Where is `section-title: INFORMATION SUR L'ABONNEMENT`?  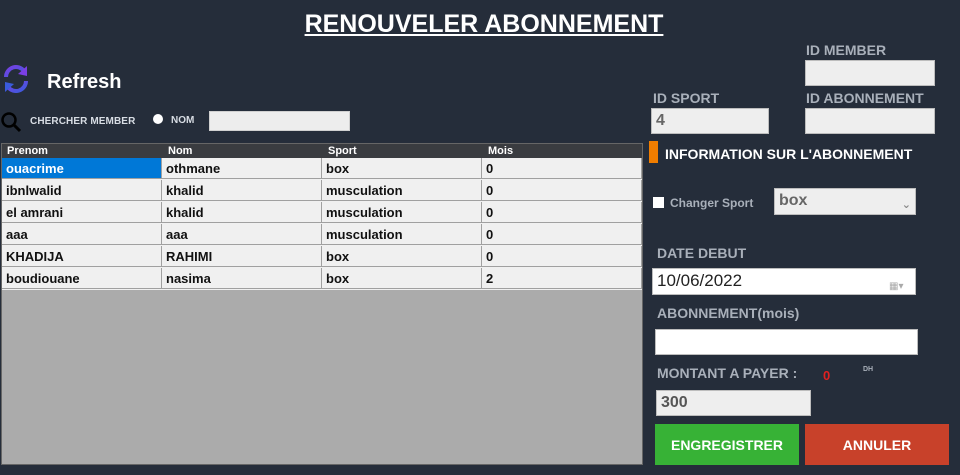 section-title: INFORMATION SUR L'ABONNEMENT is located at coordinates (789, 154).